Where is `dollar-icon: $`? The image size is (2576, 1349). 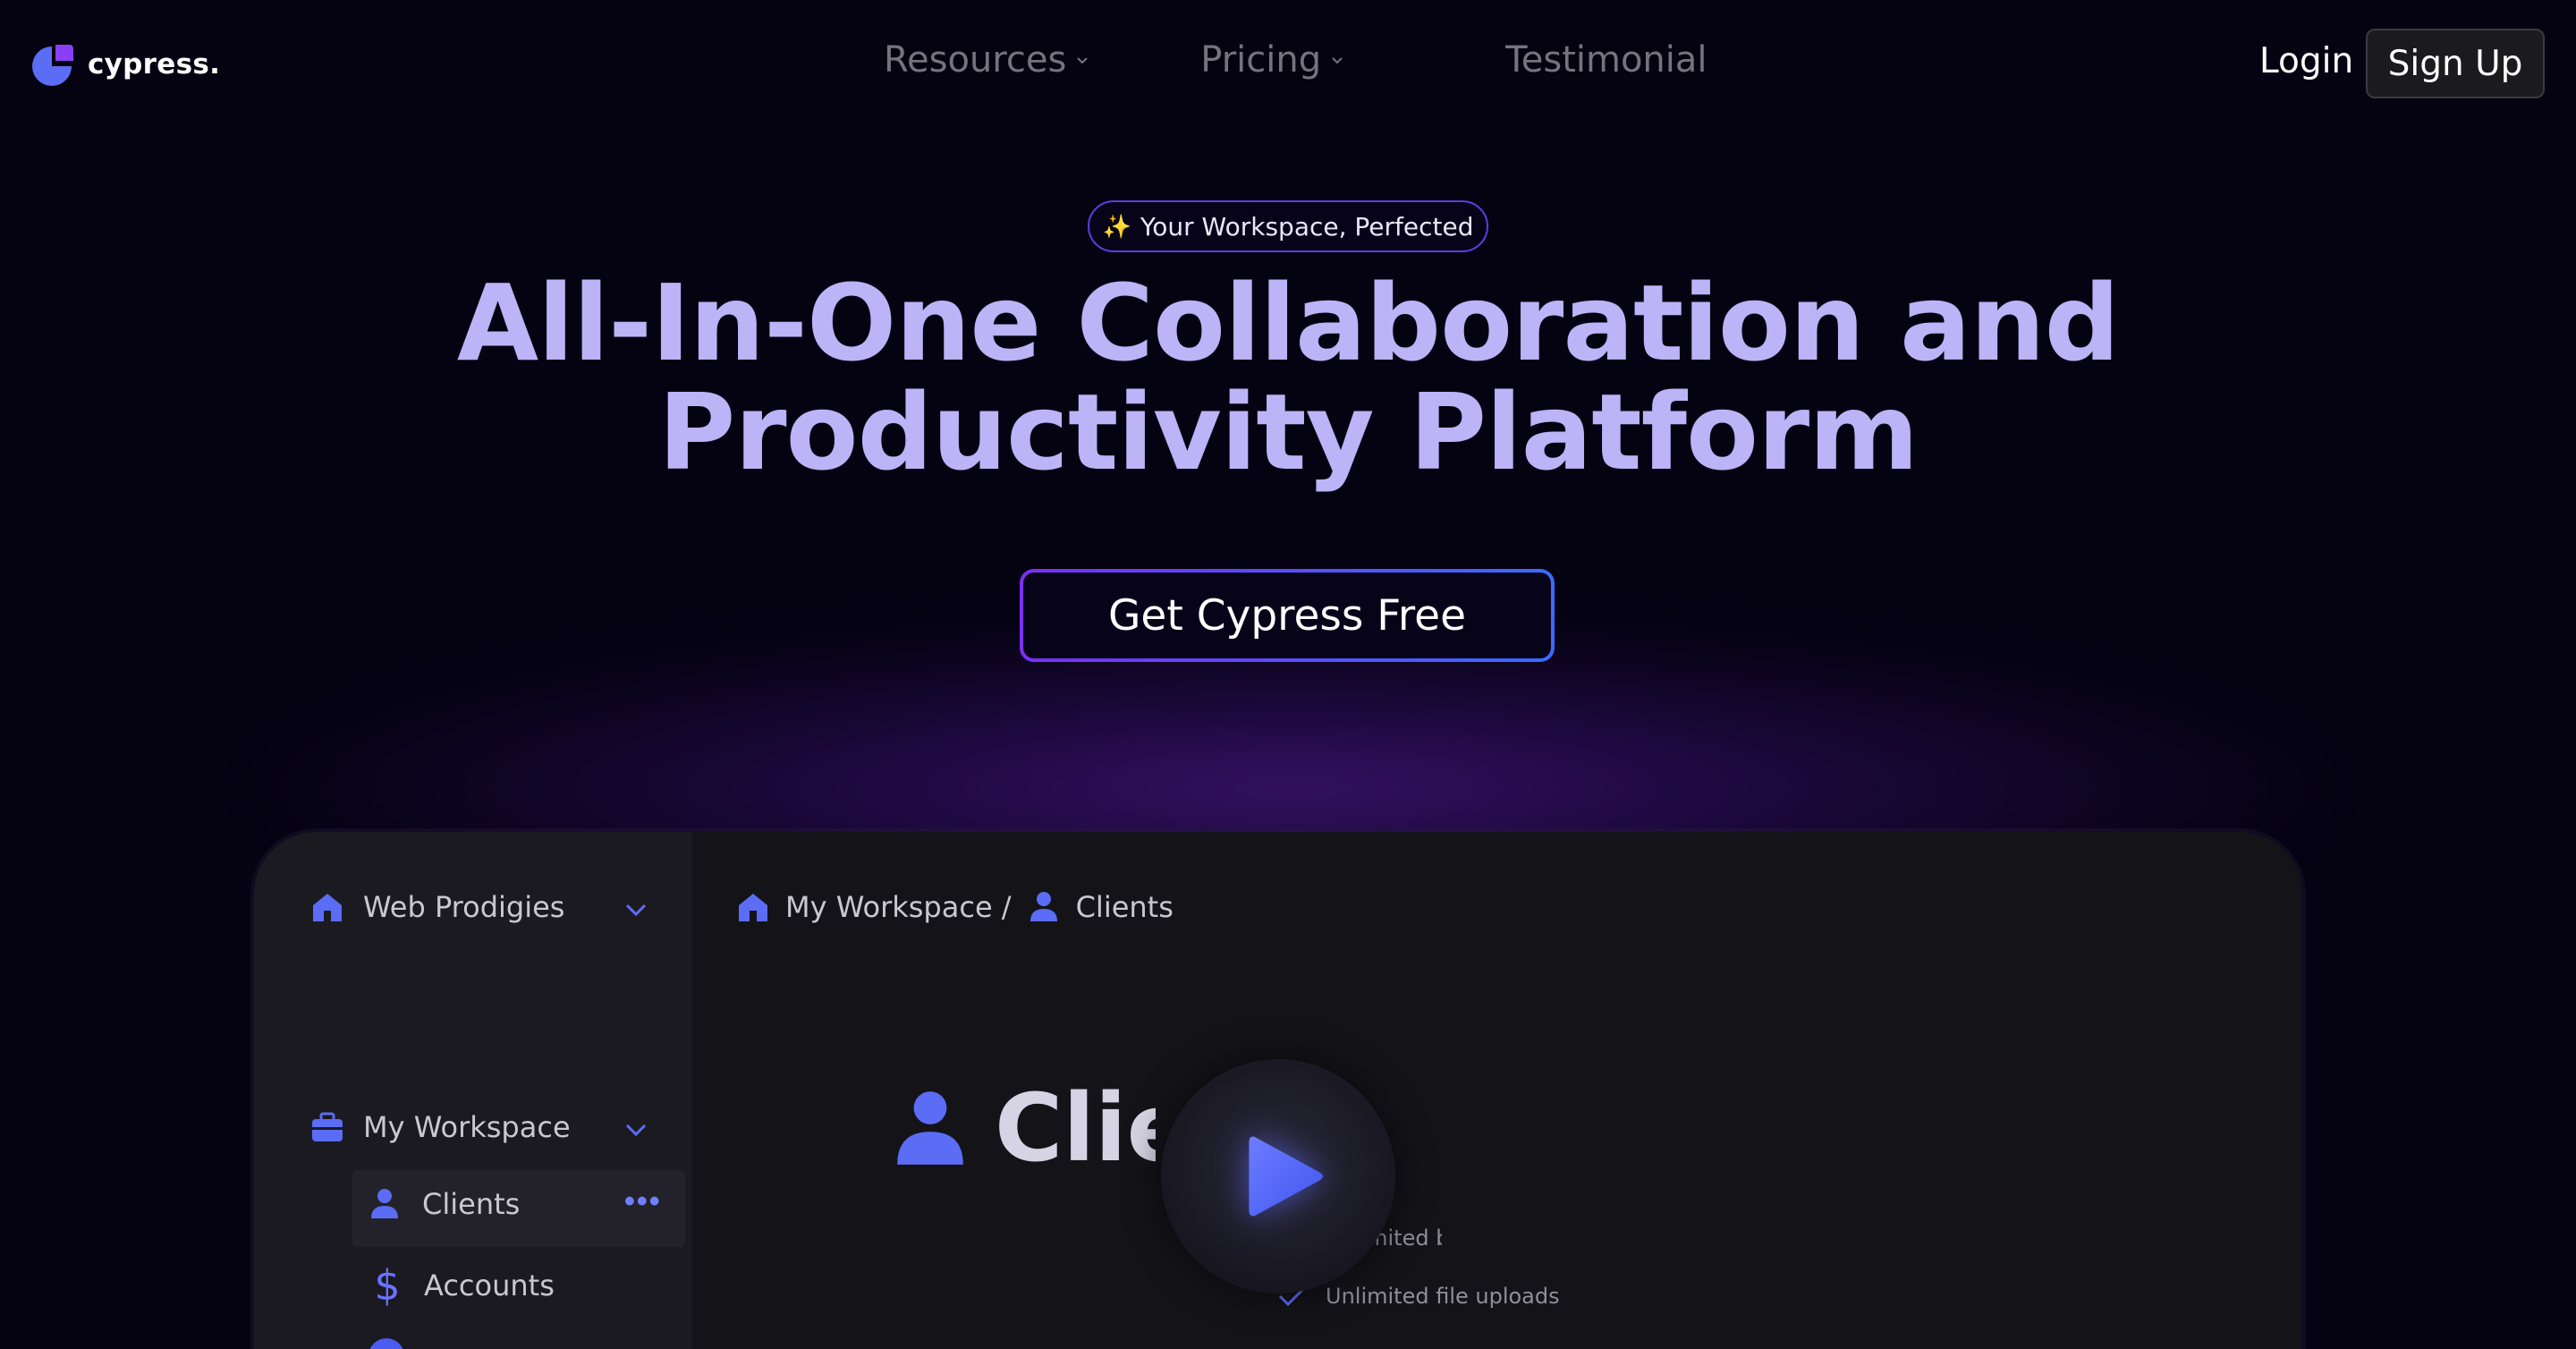 dollar-icon: $ is located at coordinates (387, 1285).